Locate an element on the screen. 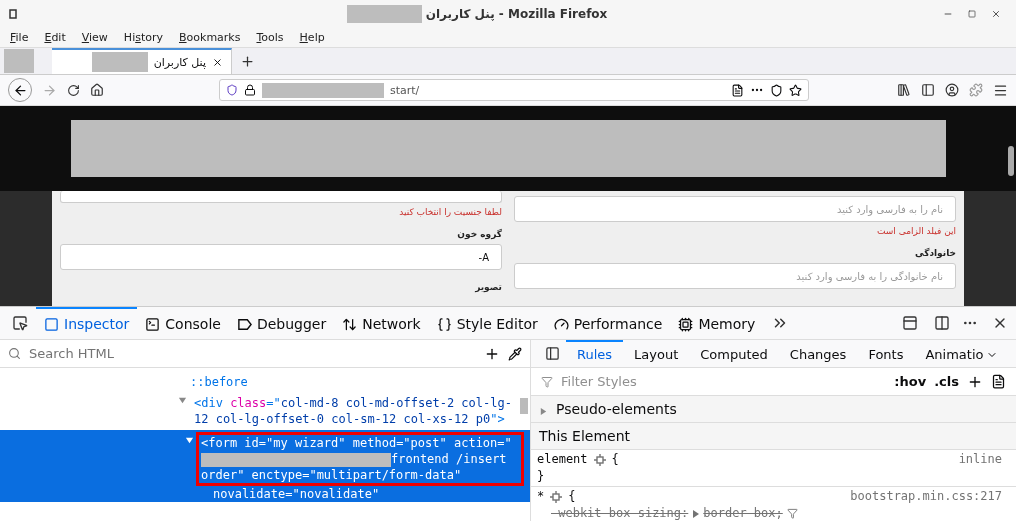  account-icon is located at coordinates (952, 90).